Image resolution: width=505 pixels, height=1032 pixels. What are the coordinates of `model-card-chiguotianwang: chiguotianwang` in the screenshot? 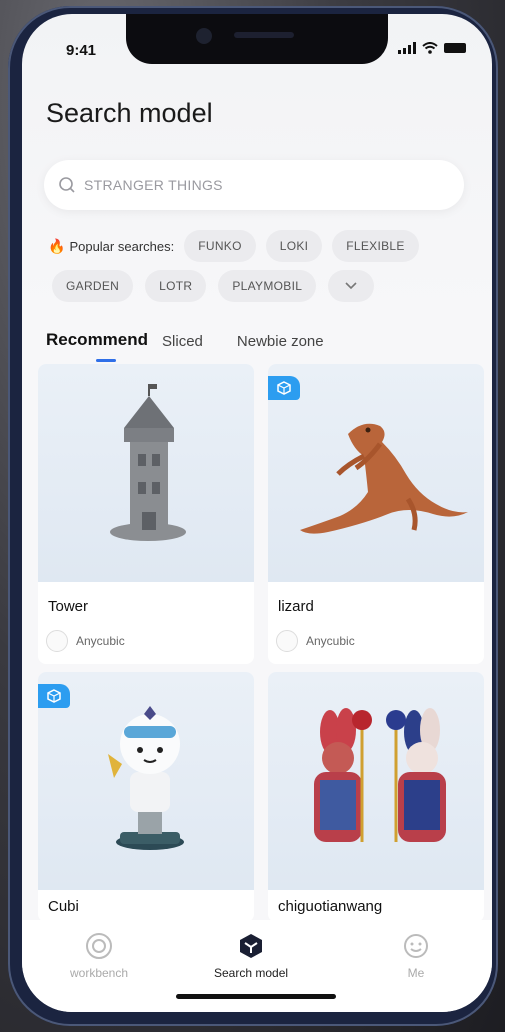 It's located at (376, 797).